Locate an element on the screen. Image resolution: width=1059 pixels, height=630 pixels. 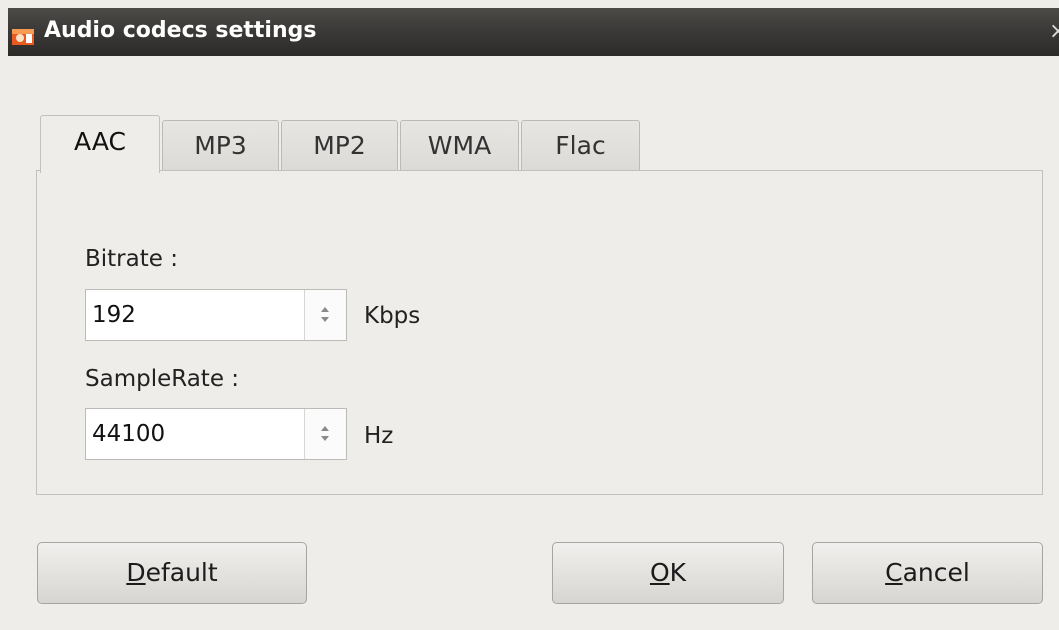
app-icon is located at coordinates (23, 37).